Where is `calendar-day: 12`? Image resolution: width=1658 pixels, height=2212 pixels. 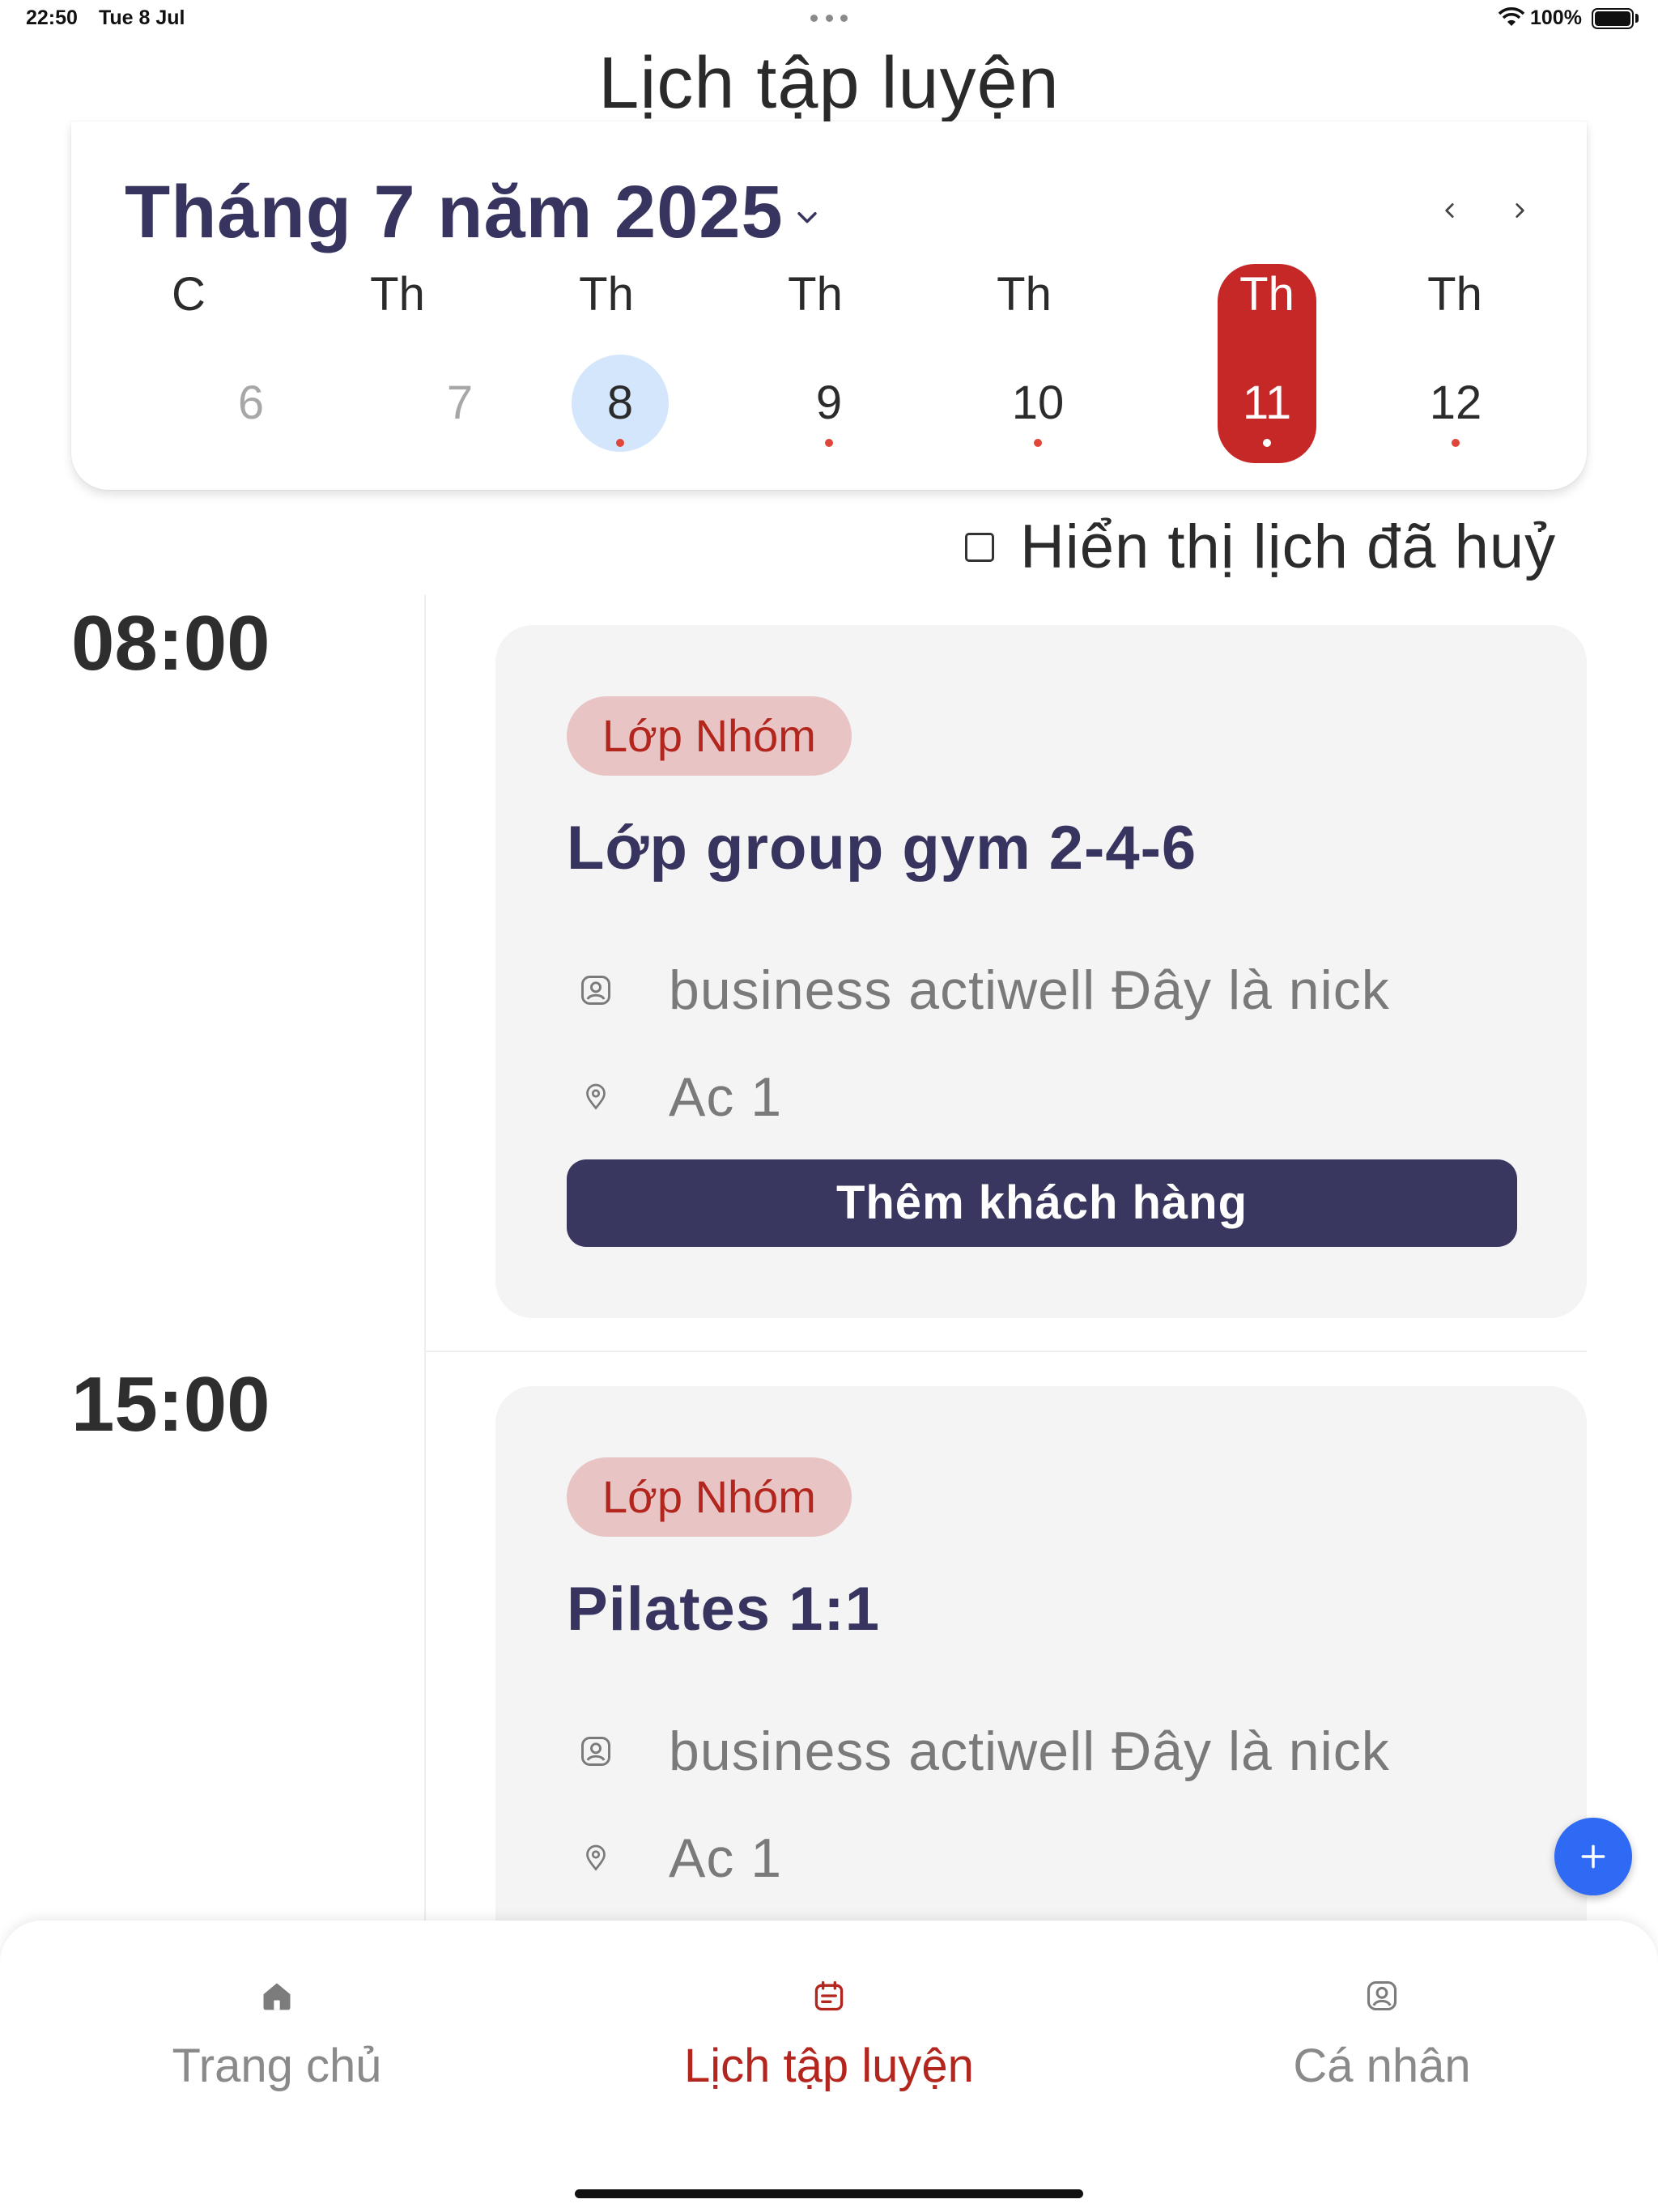
calendar-day: 12 is located at coordinates (1455, 404).